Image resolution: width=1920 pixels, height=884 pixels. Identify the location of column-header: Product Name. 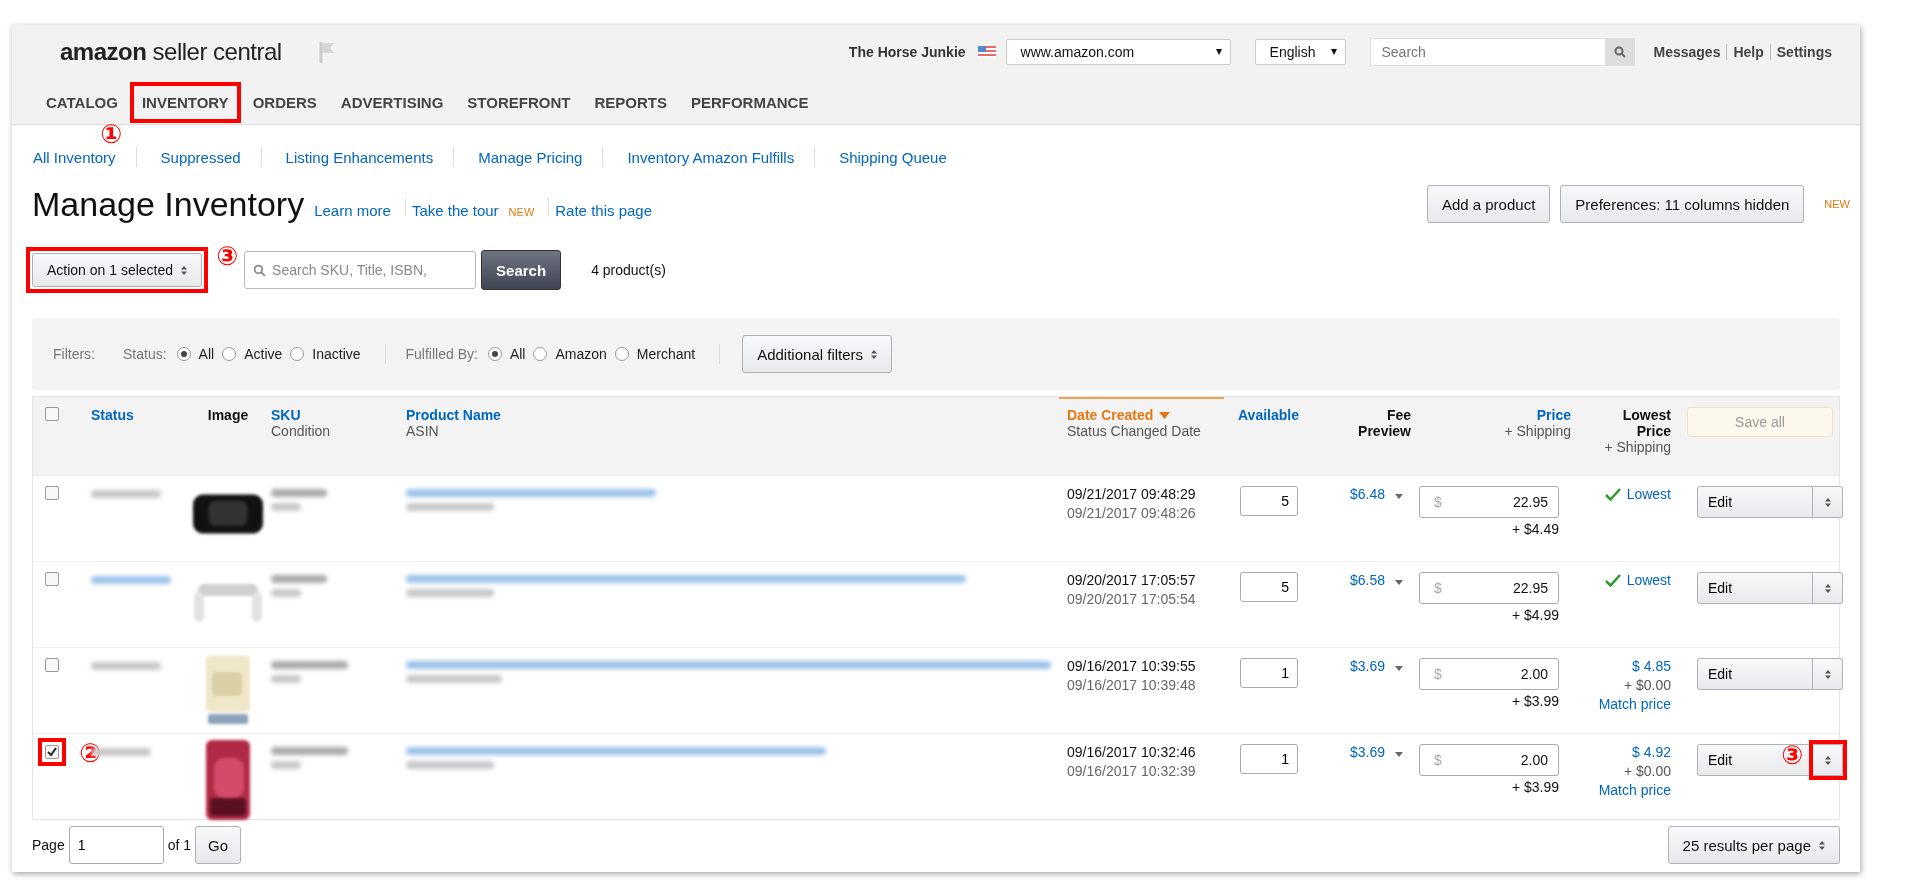
(728, 415).